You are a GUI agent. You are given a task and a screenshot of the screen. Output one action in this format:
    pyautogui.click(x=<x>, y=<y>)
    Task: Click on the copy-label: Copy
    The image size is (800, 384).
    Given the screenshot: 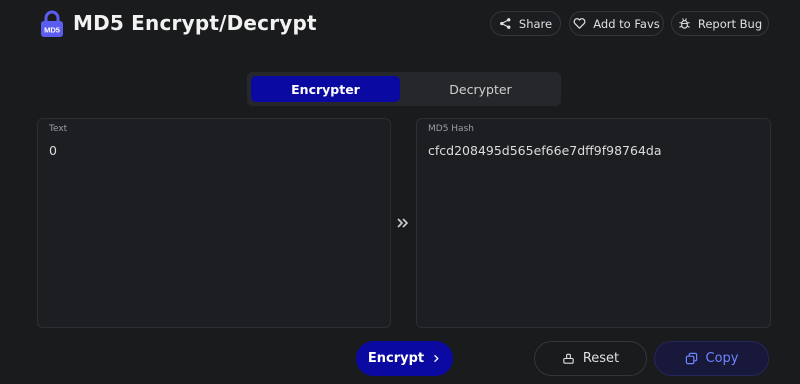 What is the action you would take?
    pyautogui.click(x=722, y=358)
    